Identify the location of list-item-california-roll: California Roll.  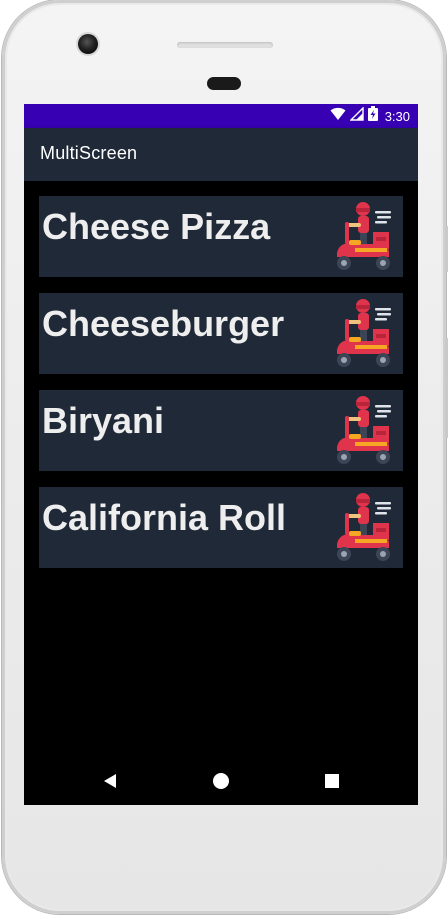
(221, 527).